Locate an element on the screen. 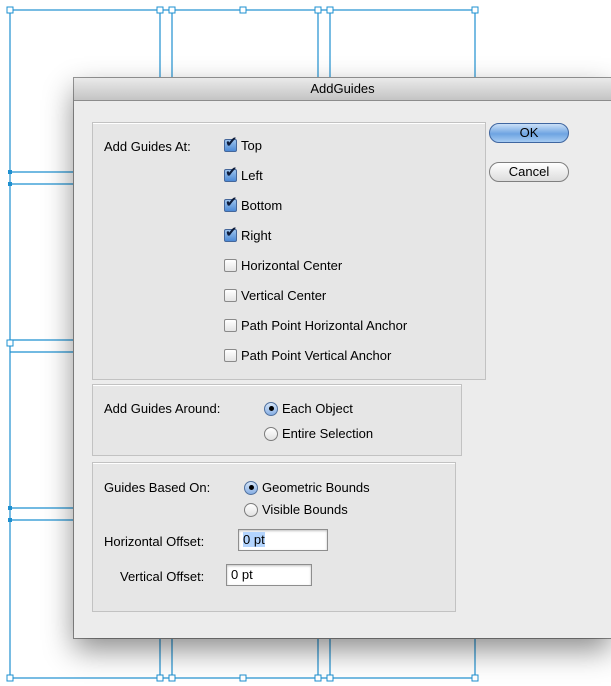 The width and height of the screenshot is (611, 686). checkbox-label: Vertical Center is located at coordinates (284, 295).